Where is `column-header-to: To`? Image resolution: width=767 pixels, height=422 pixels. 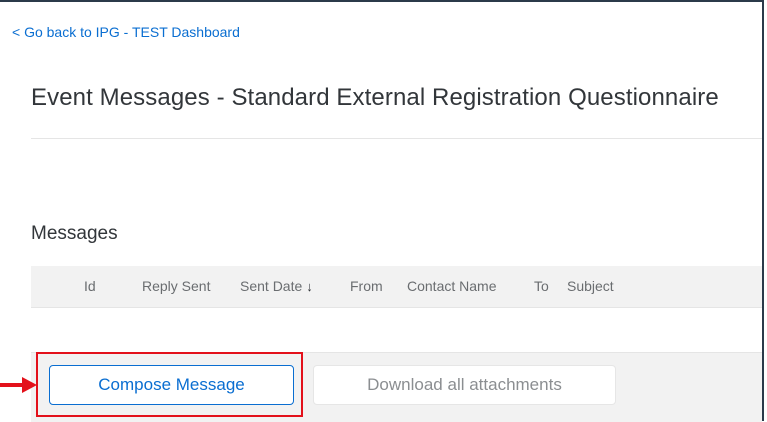
column-header-to: To is located at coordinates (541, 286).